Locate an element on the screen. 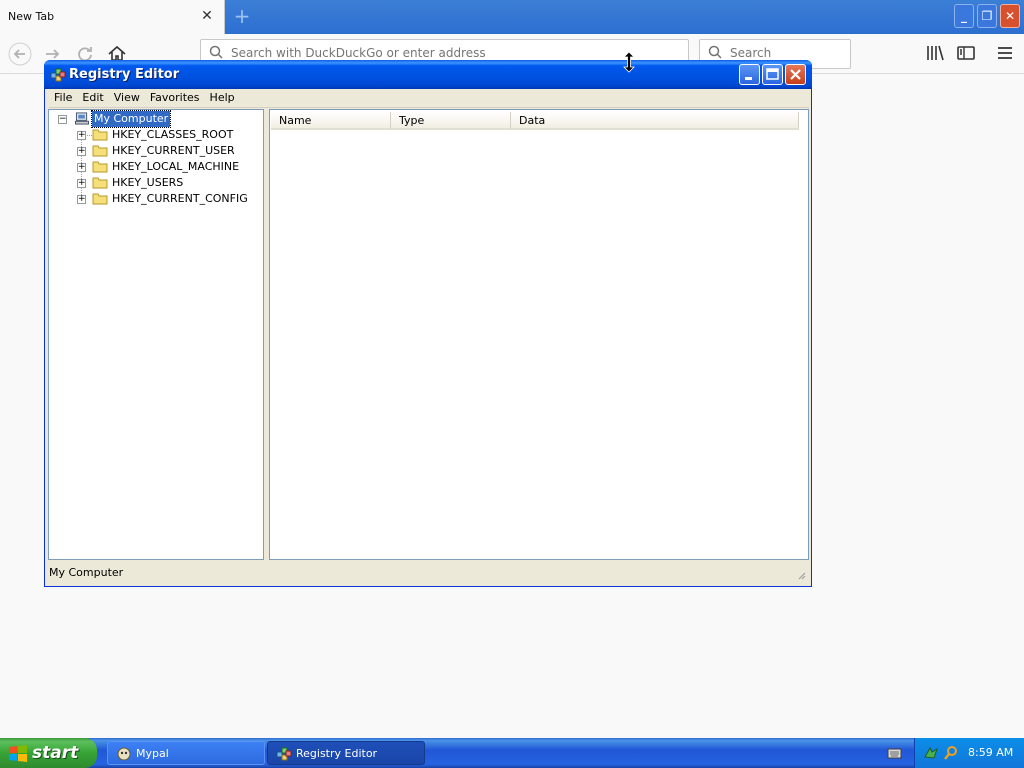 This screenshot has height=768, width=1024. window-title-bar: Registry Editor is located at coordinates (428, 74).